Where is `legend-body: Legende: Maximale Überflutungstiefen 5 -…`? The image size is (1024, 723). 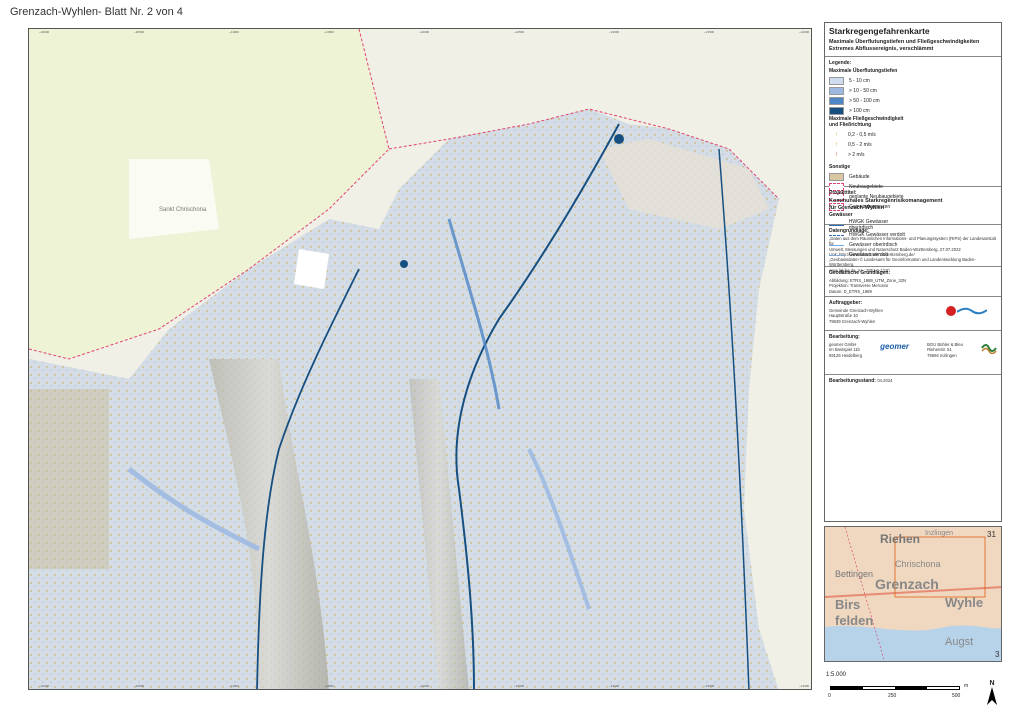
legend-body: Legende: Maximale Überflutungstiefen 5 -… is located at coordinates (913, 157).